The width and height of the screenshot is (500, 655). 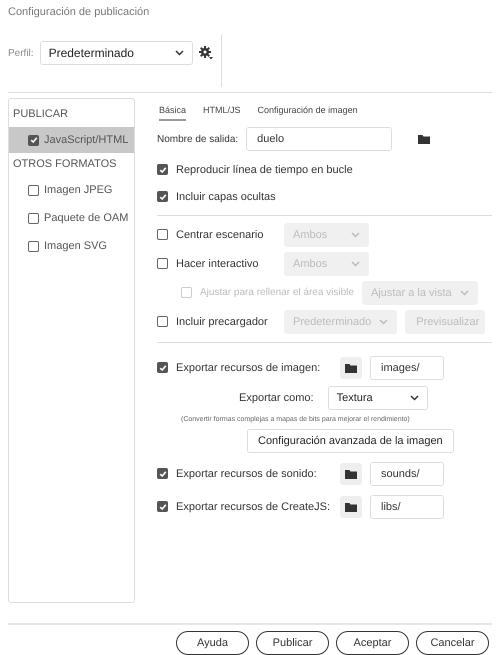 What do you see at coordinates (218, 264) in the screenshot?
I see `option-label: Hacer interactivo` at bounding box center [218, 264].